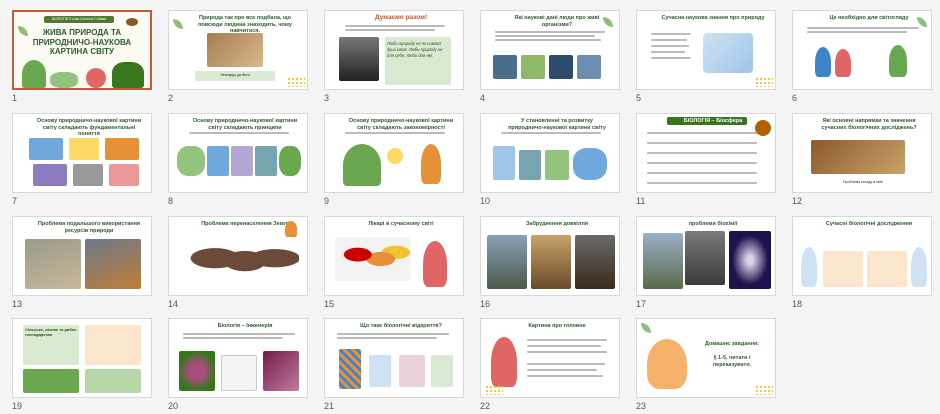  What do you see at coordinates (797, 304) in the screenshot?
I see `slide-number: 18` at bounding box center [797, 304].